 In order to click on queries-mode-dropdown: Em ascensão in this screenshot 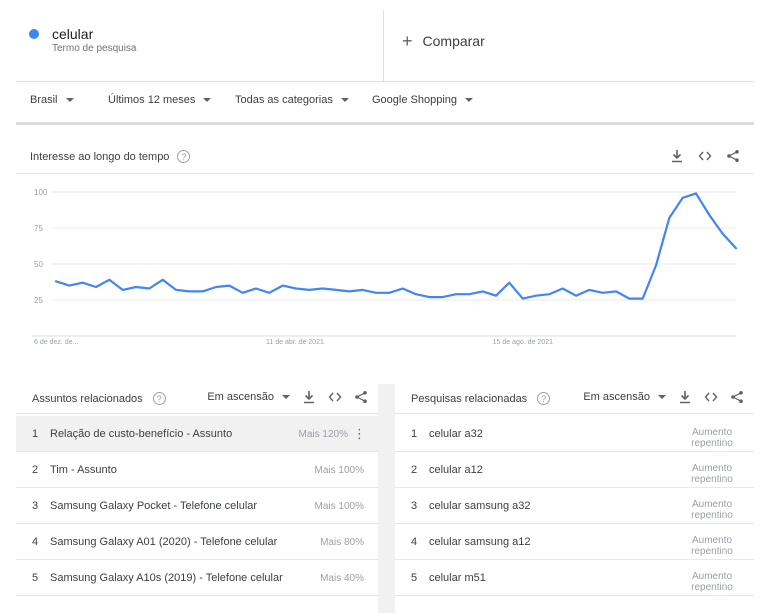, I will do `click(624, 397)`.